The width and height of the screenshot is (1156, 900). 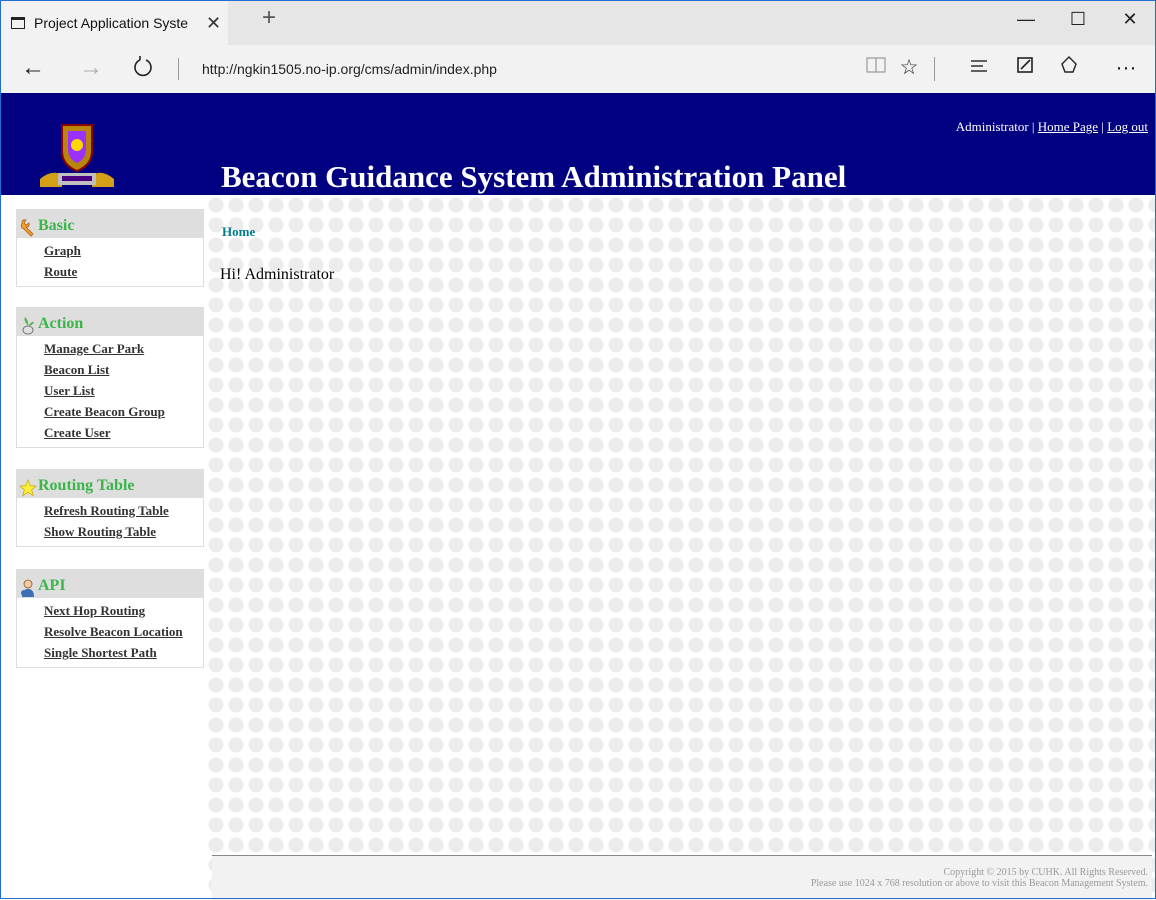 What do you see at coordinates (992, 126) in the screenshot?
I see `current-user: Administrator` at bounding box center [992, 126].